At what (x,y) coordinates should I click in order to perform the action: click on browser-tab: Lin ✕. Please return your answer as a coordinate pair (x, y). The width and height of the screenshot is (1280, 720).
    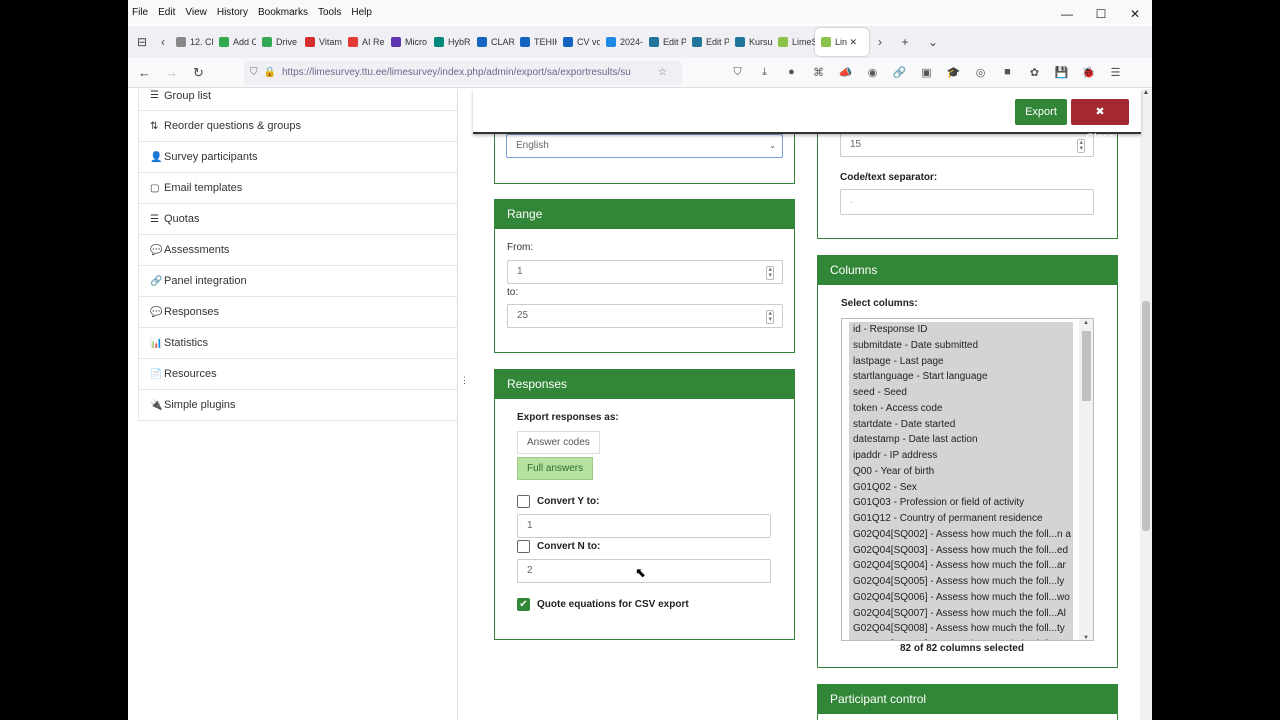
    Looking at the image, I should click on (842, 42).